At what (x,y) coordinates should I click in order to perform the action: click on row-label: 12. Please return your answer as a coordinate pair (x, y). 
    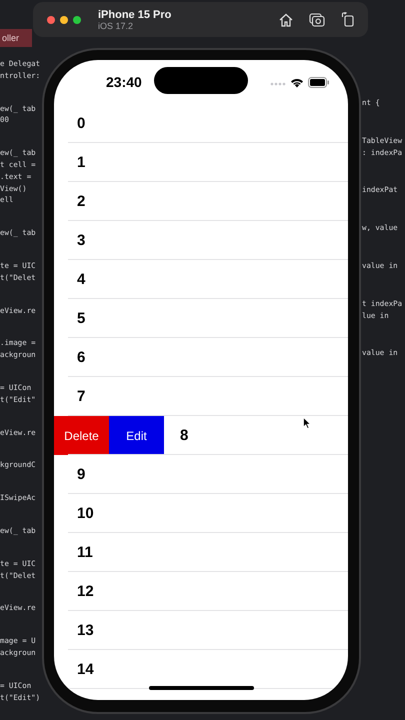
    Looking at the image, I should click on (85, 591).